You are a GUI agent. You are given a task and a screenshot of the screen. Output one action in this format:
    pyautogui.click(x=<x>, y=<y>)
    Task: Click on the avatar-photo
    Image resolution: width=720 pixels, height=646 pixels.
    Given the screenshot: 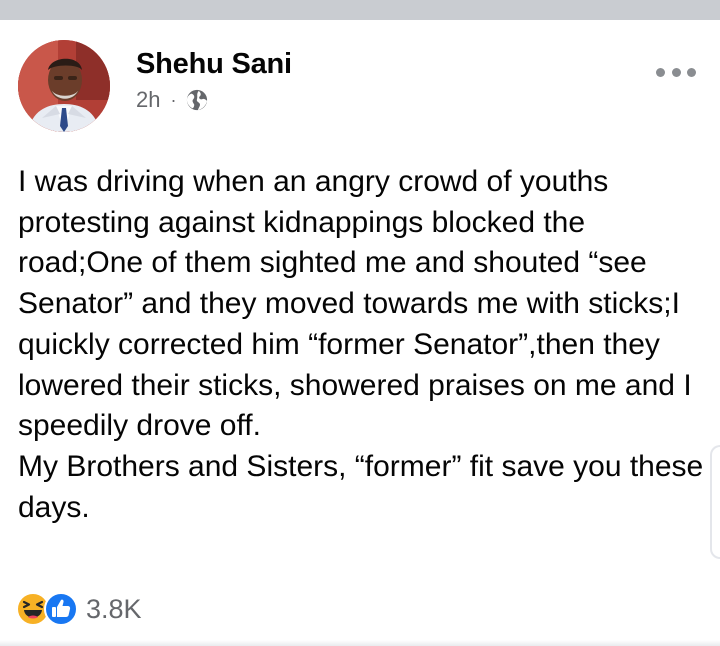 What is the action you would take?
    pyautogui.click(x=64, y=86)
    